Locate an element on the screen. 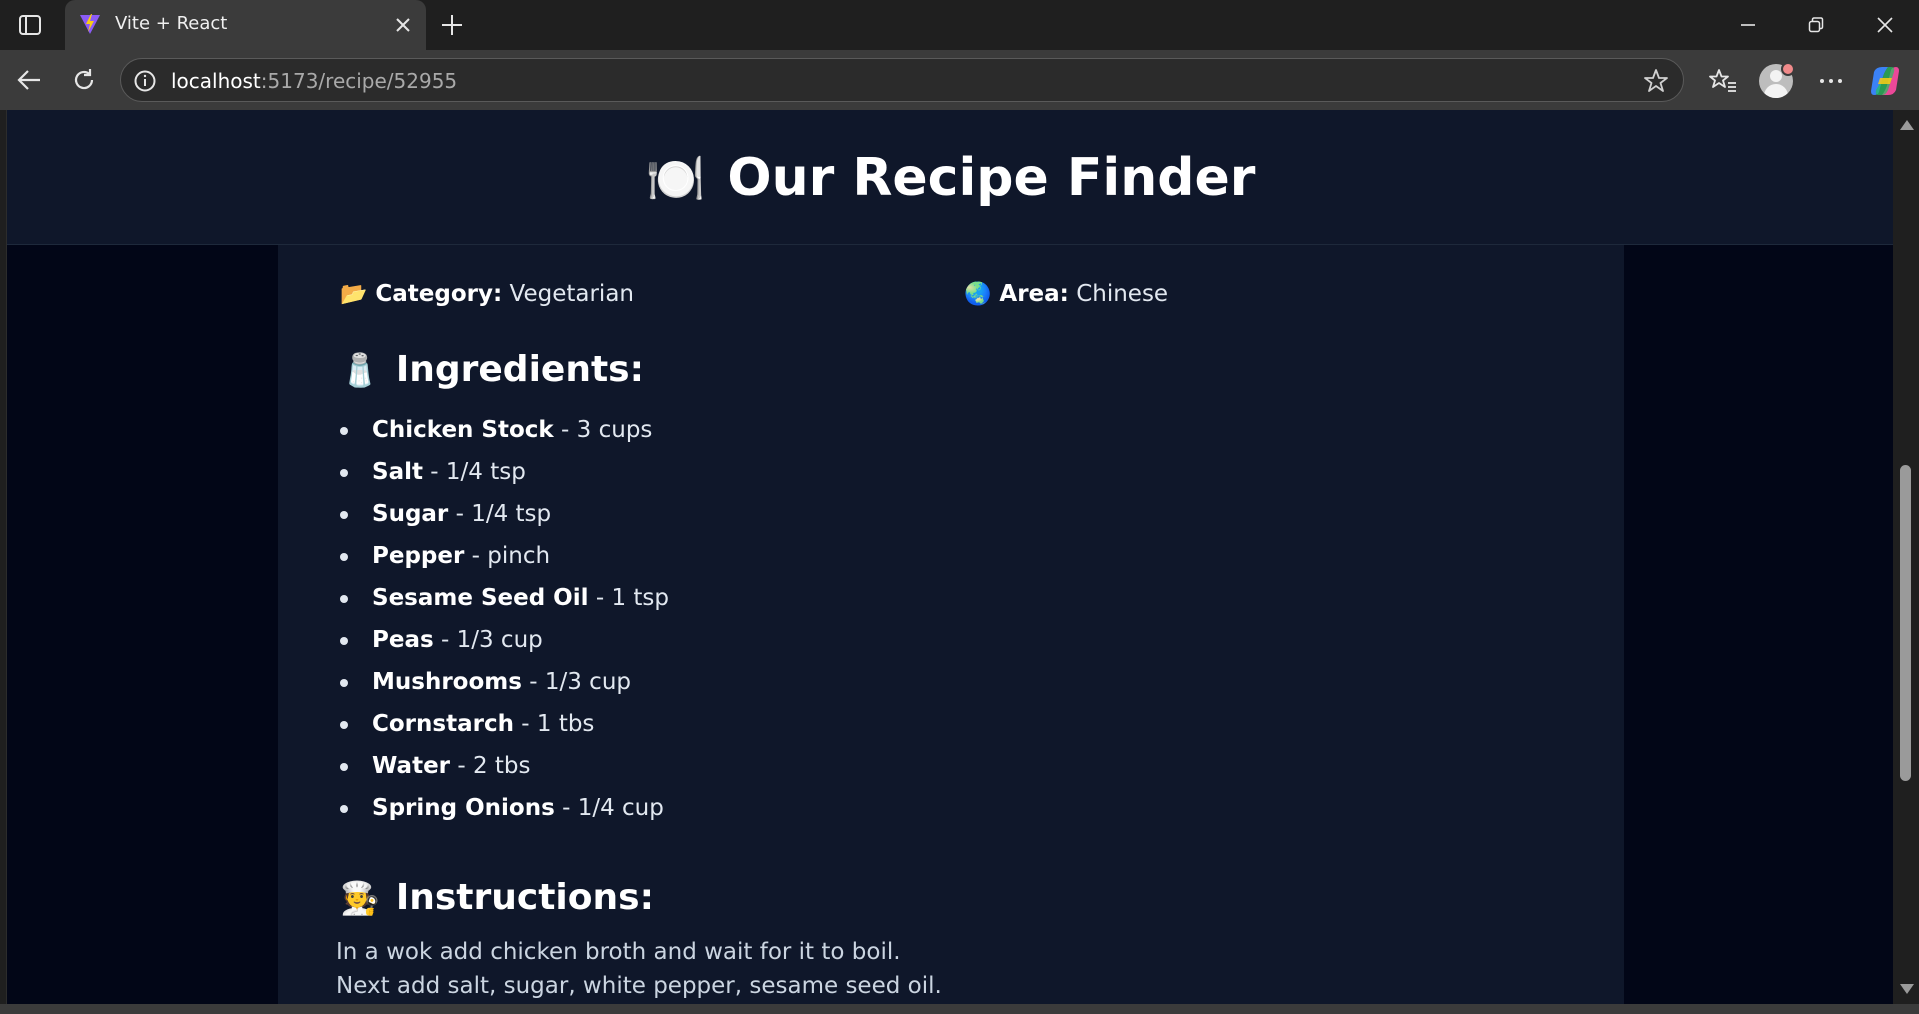 The width and height of the screenshot is (1919, 1014). profile-button is located at coordinates (1776, 81).